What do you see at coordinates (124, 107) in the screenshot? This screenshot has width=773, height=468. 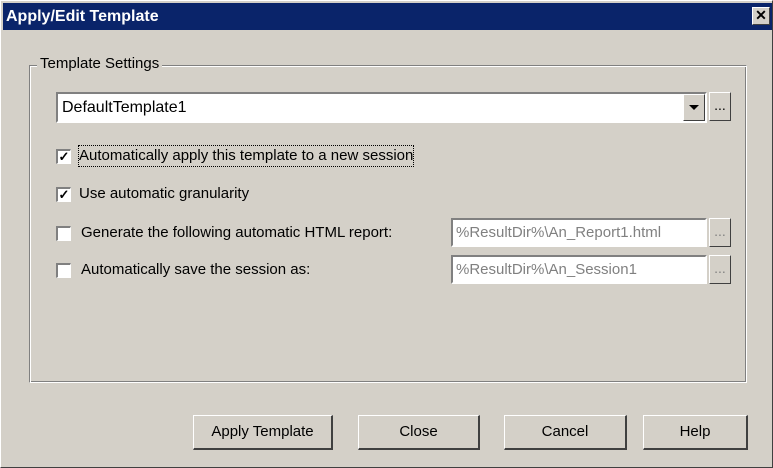 I see `template-dropdown-value: DefaultTemplate1` at bounding box center [124, 107].